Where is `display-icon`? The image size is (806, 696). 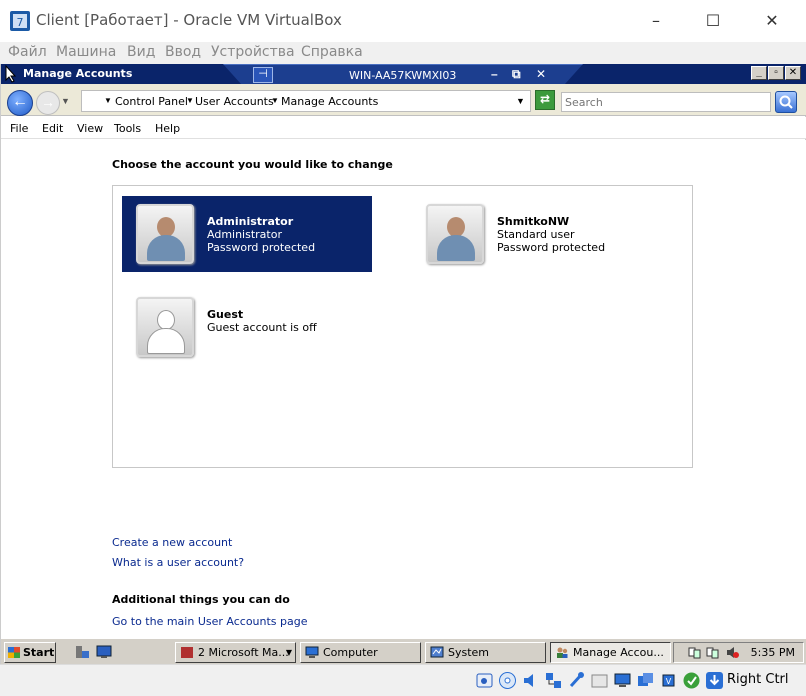
display-icon is located at coordinates (622, 680).